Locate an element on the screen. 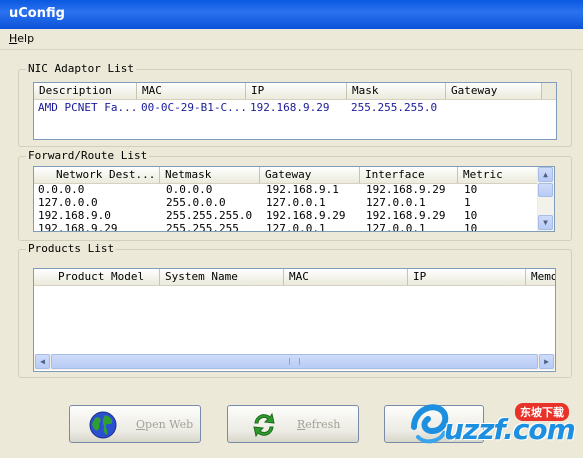  uzzf-watermark-logo: uzzf.com 东坡下载 is located at coordinates (495, 426).